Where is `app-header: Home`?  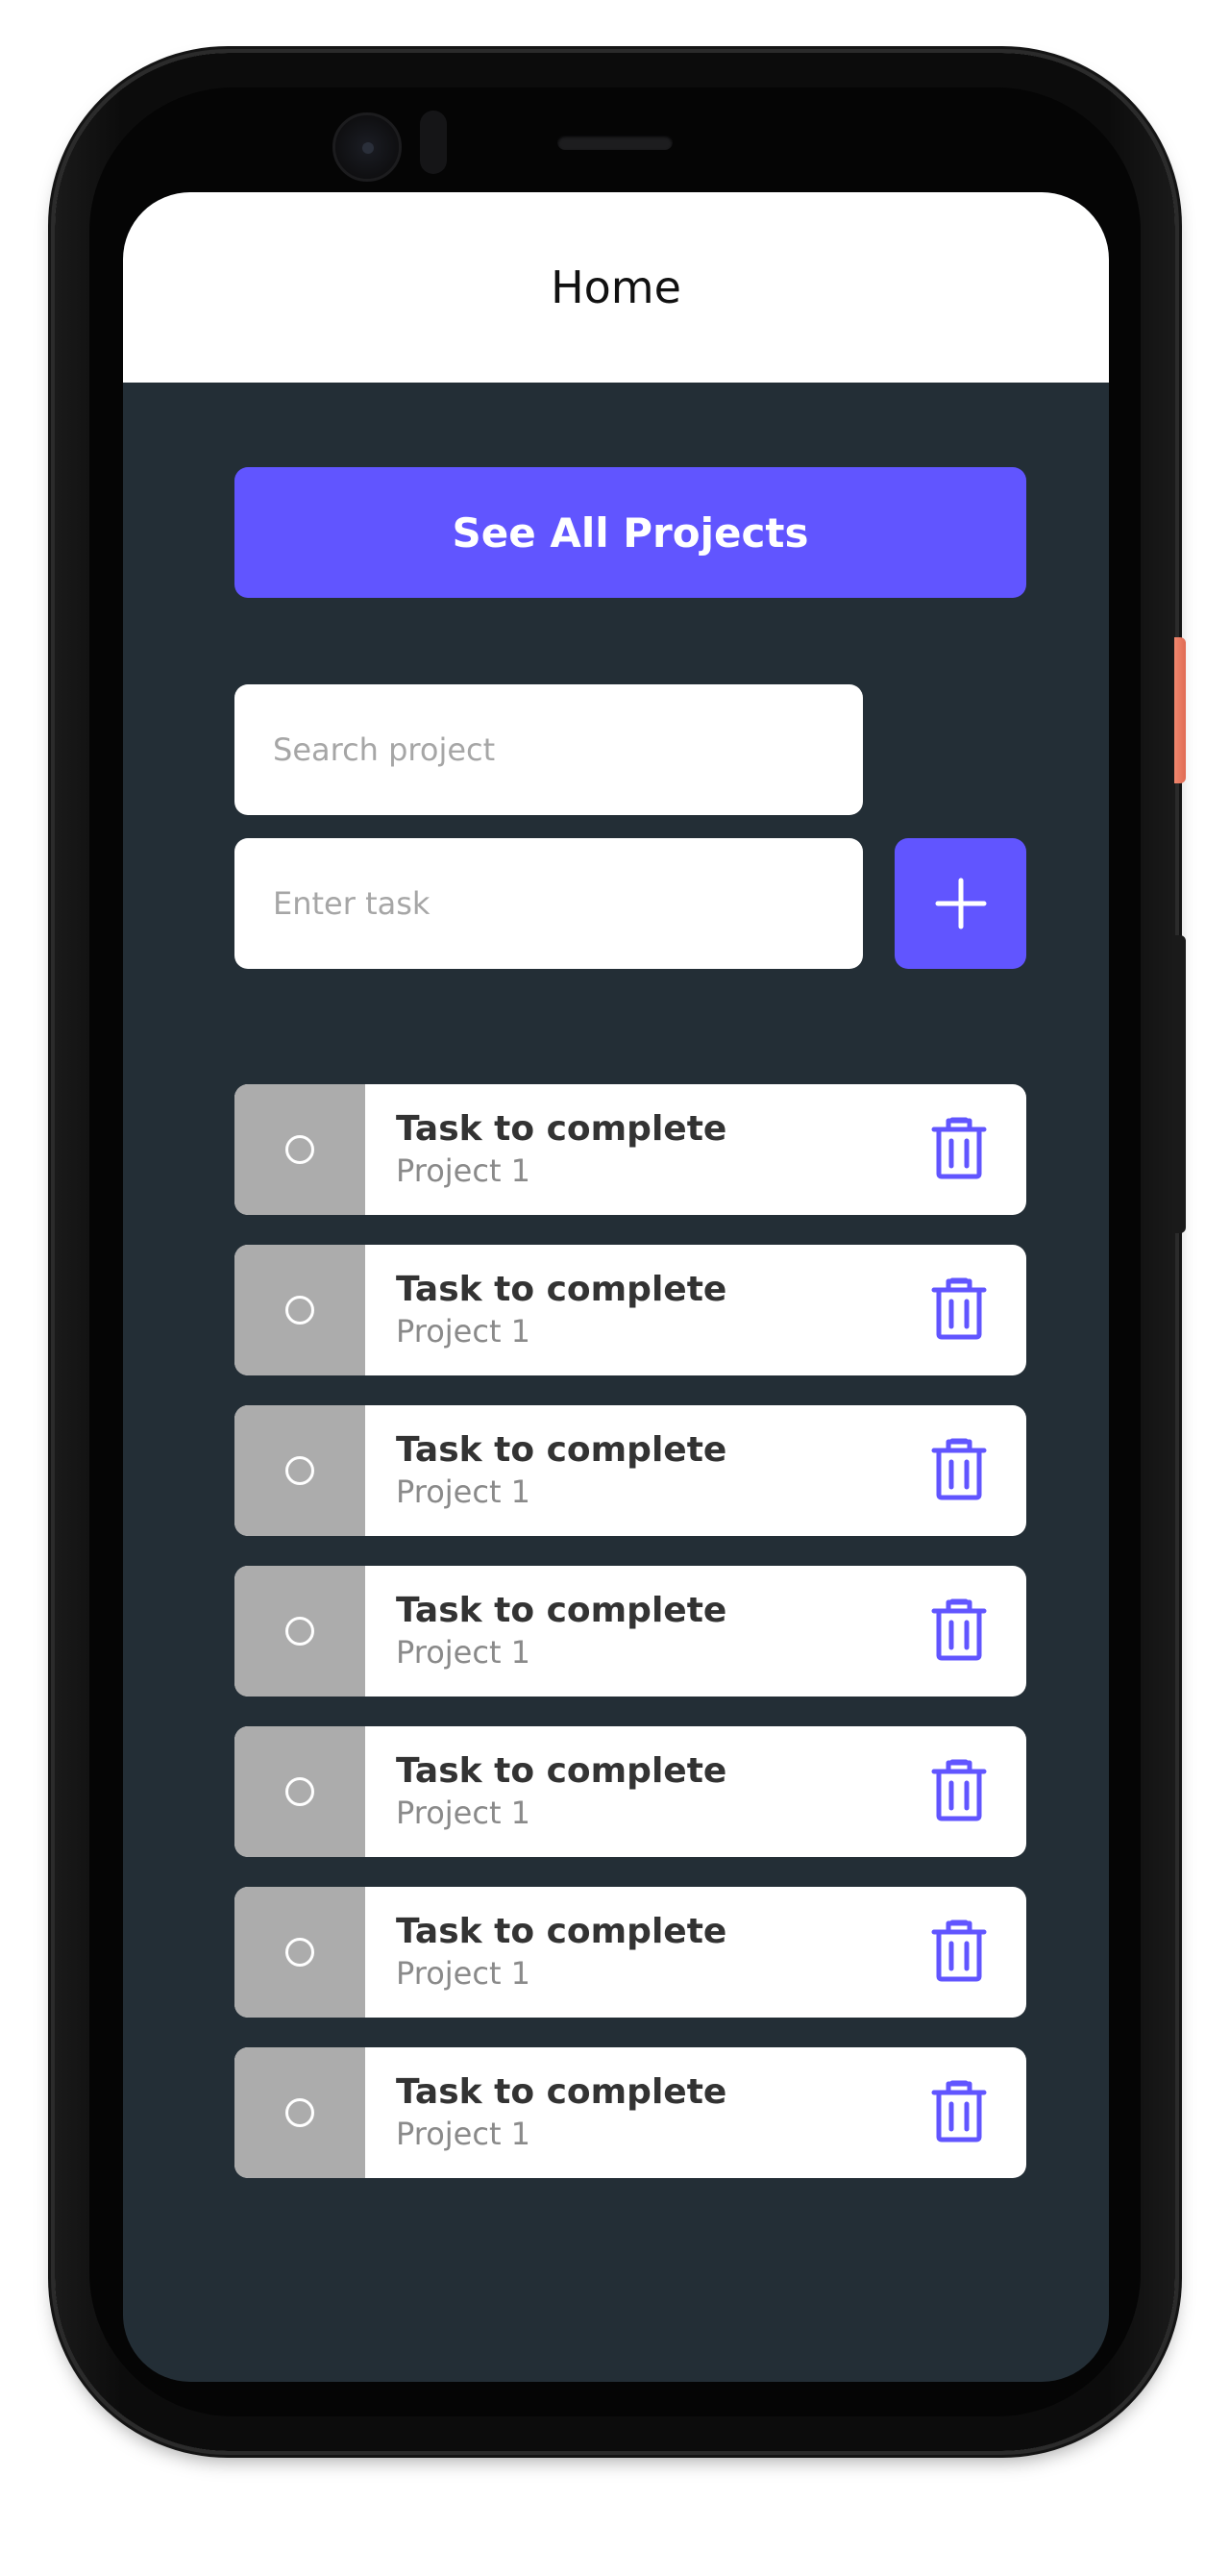 app-header: Home is located at coordinates (616, 288).